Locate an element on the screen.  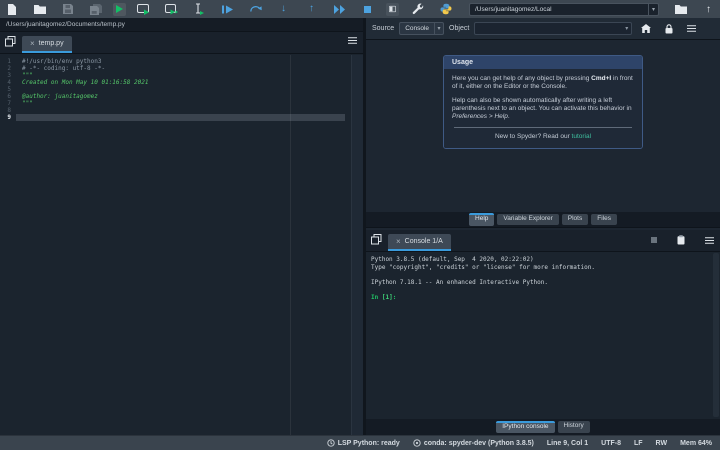
lsp-clock-icon is located at coordinates (331, 443).